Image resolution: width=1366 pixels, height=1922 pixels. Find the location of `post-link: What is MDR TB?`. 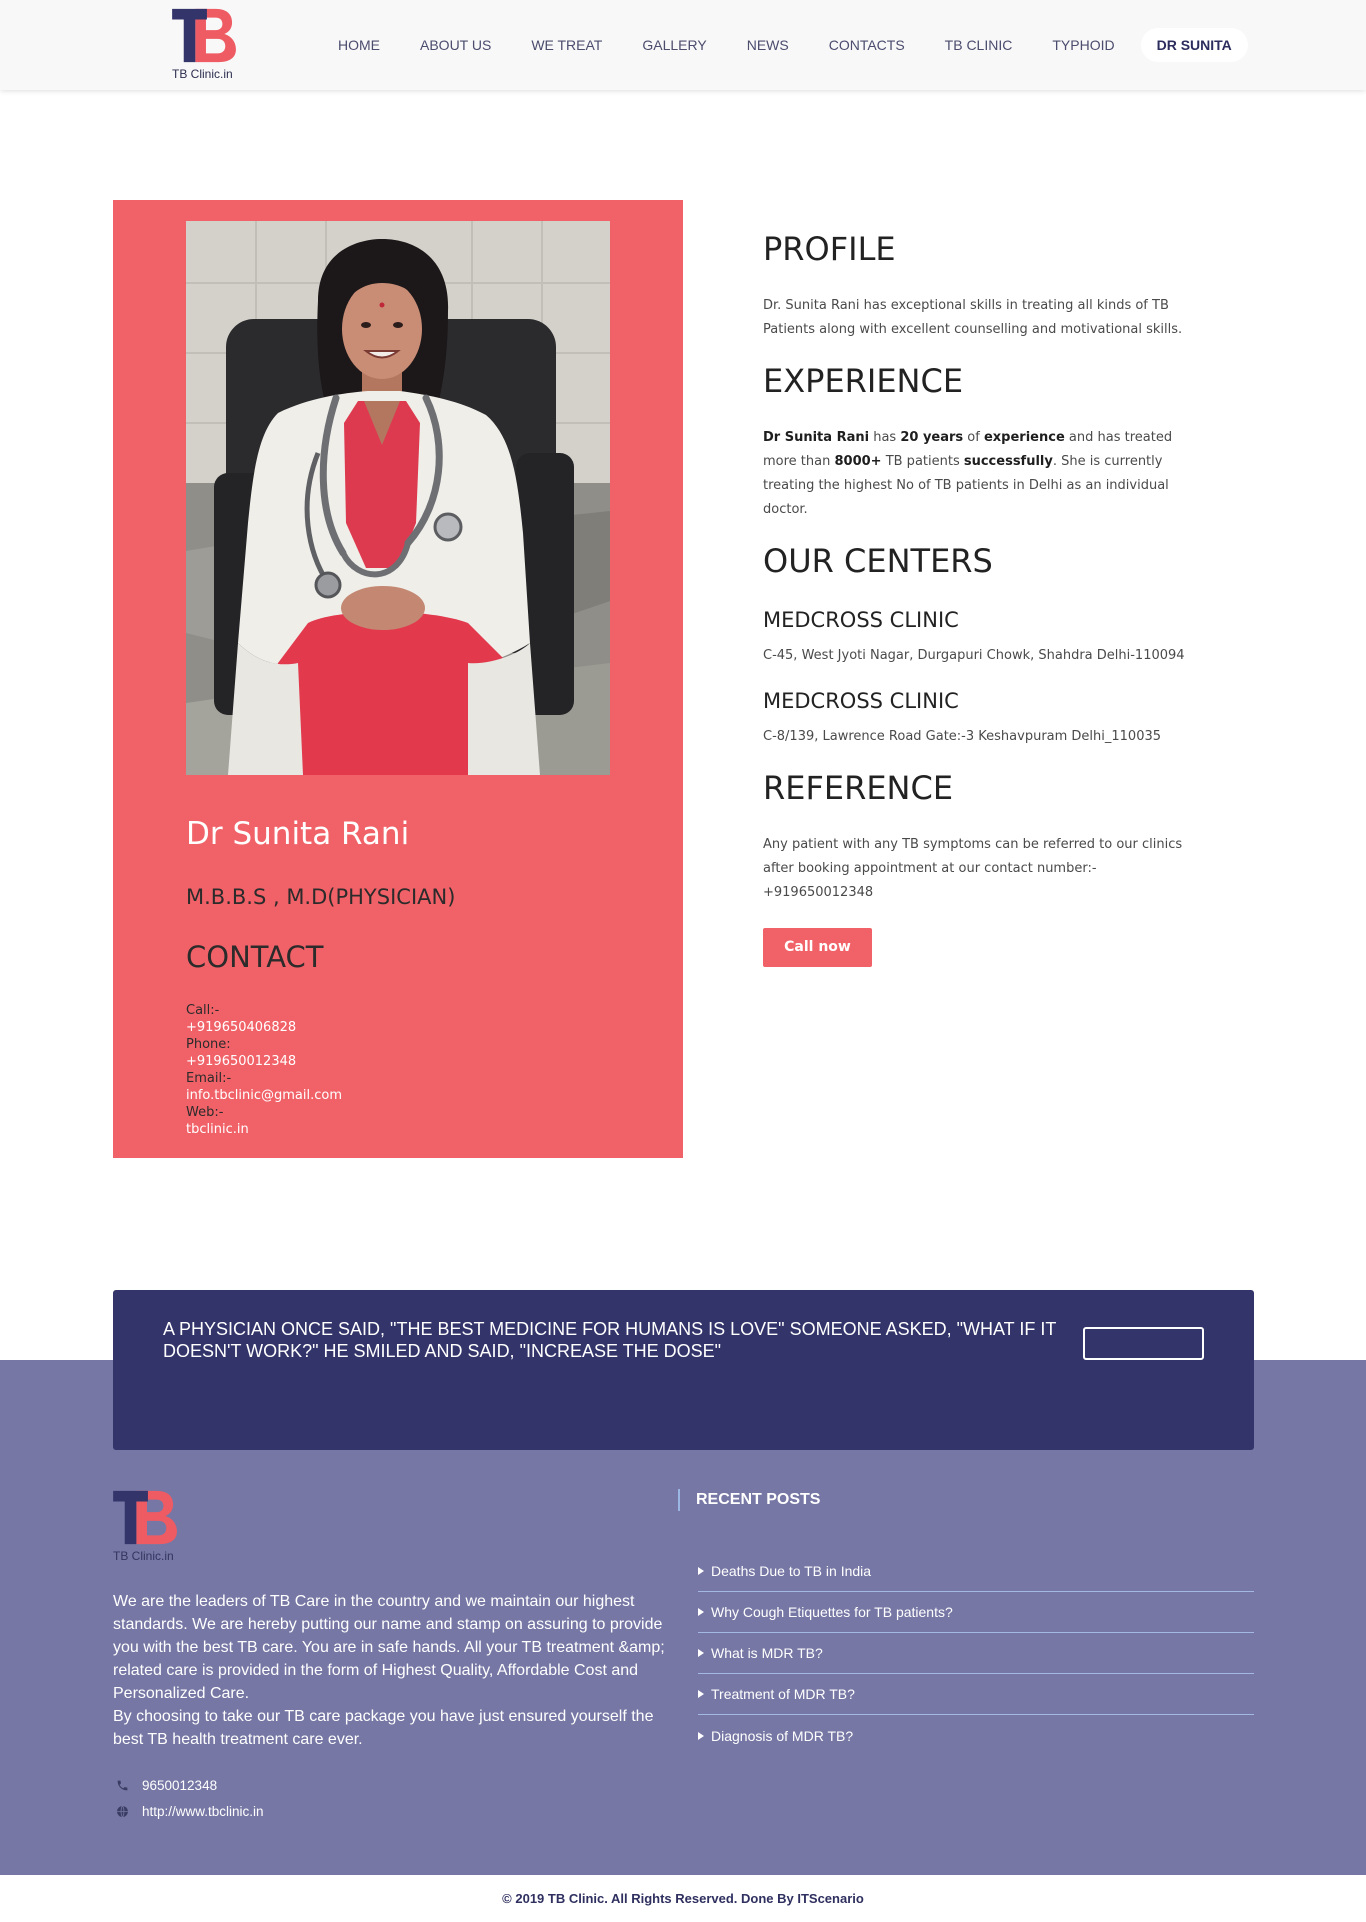

post-link: What is MDR TB? is located at coordinates (767, 1653).